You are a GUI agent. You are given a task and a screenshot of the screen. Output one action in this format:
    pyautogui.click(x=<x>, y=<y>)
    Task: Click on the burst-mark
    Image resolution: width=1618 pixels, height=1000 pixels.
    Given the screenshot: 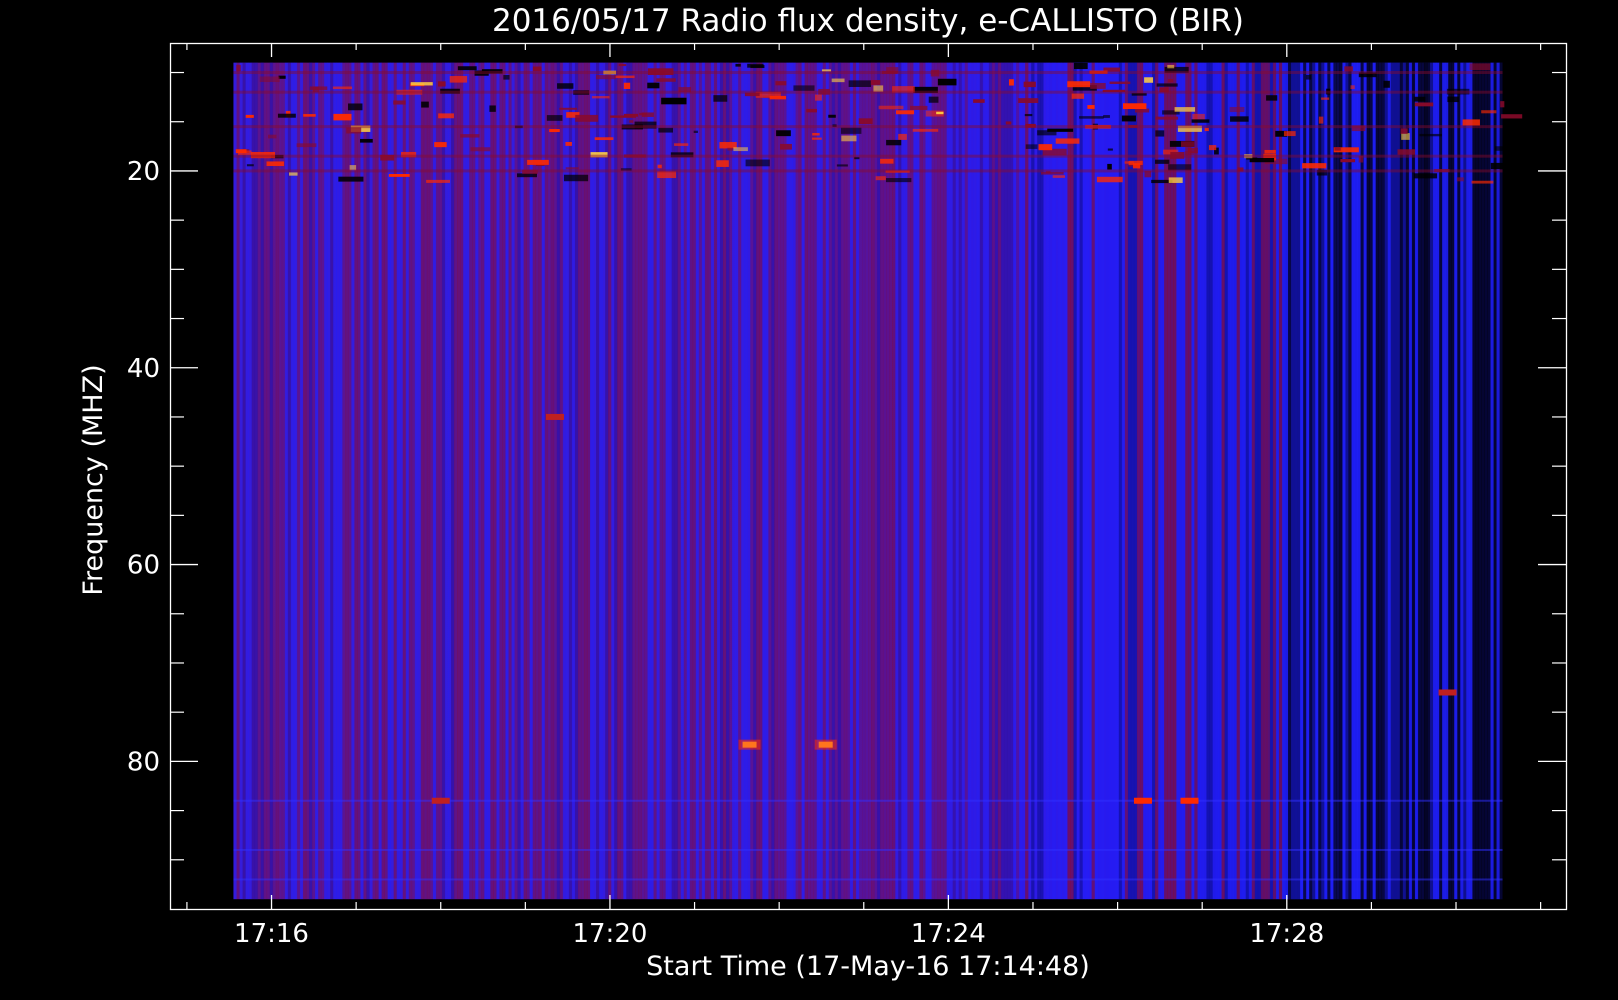 What is the action you would take?
    pyautogui.click(x=440, y=800)
    